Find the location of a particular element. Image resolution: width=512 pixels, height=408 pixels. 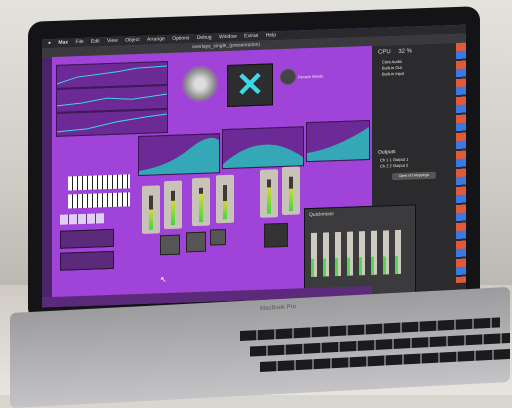

open-io-mappings-button: Open I/O Mappings is located at coordinates (414, 176).